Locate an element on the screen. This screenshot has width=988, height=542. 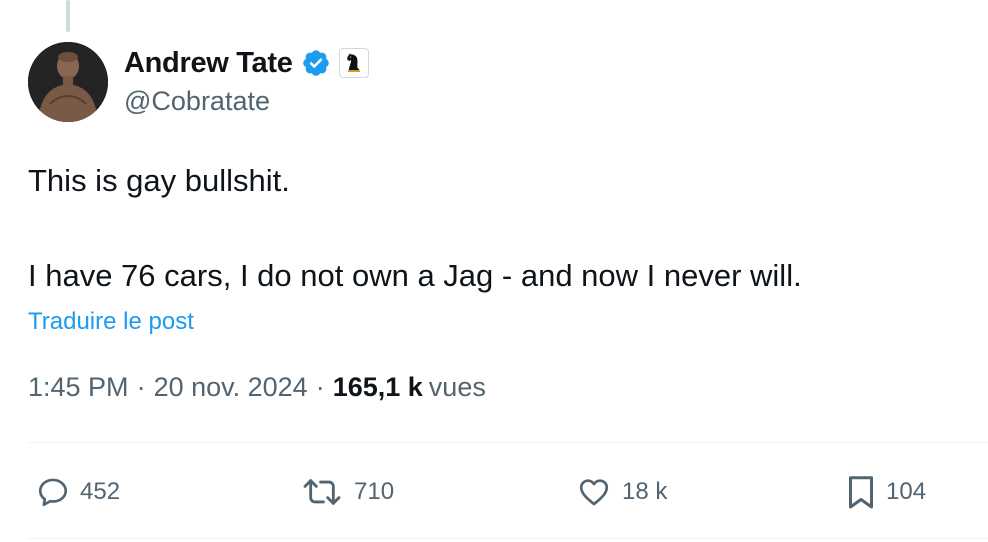
tweet-time: 1:45 PM is located at coordinates (78, 387).